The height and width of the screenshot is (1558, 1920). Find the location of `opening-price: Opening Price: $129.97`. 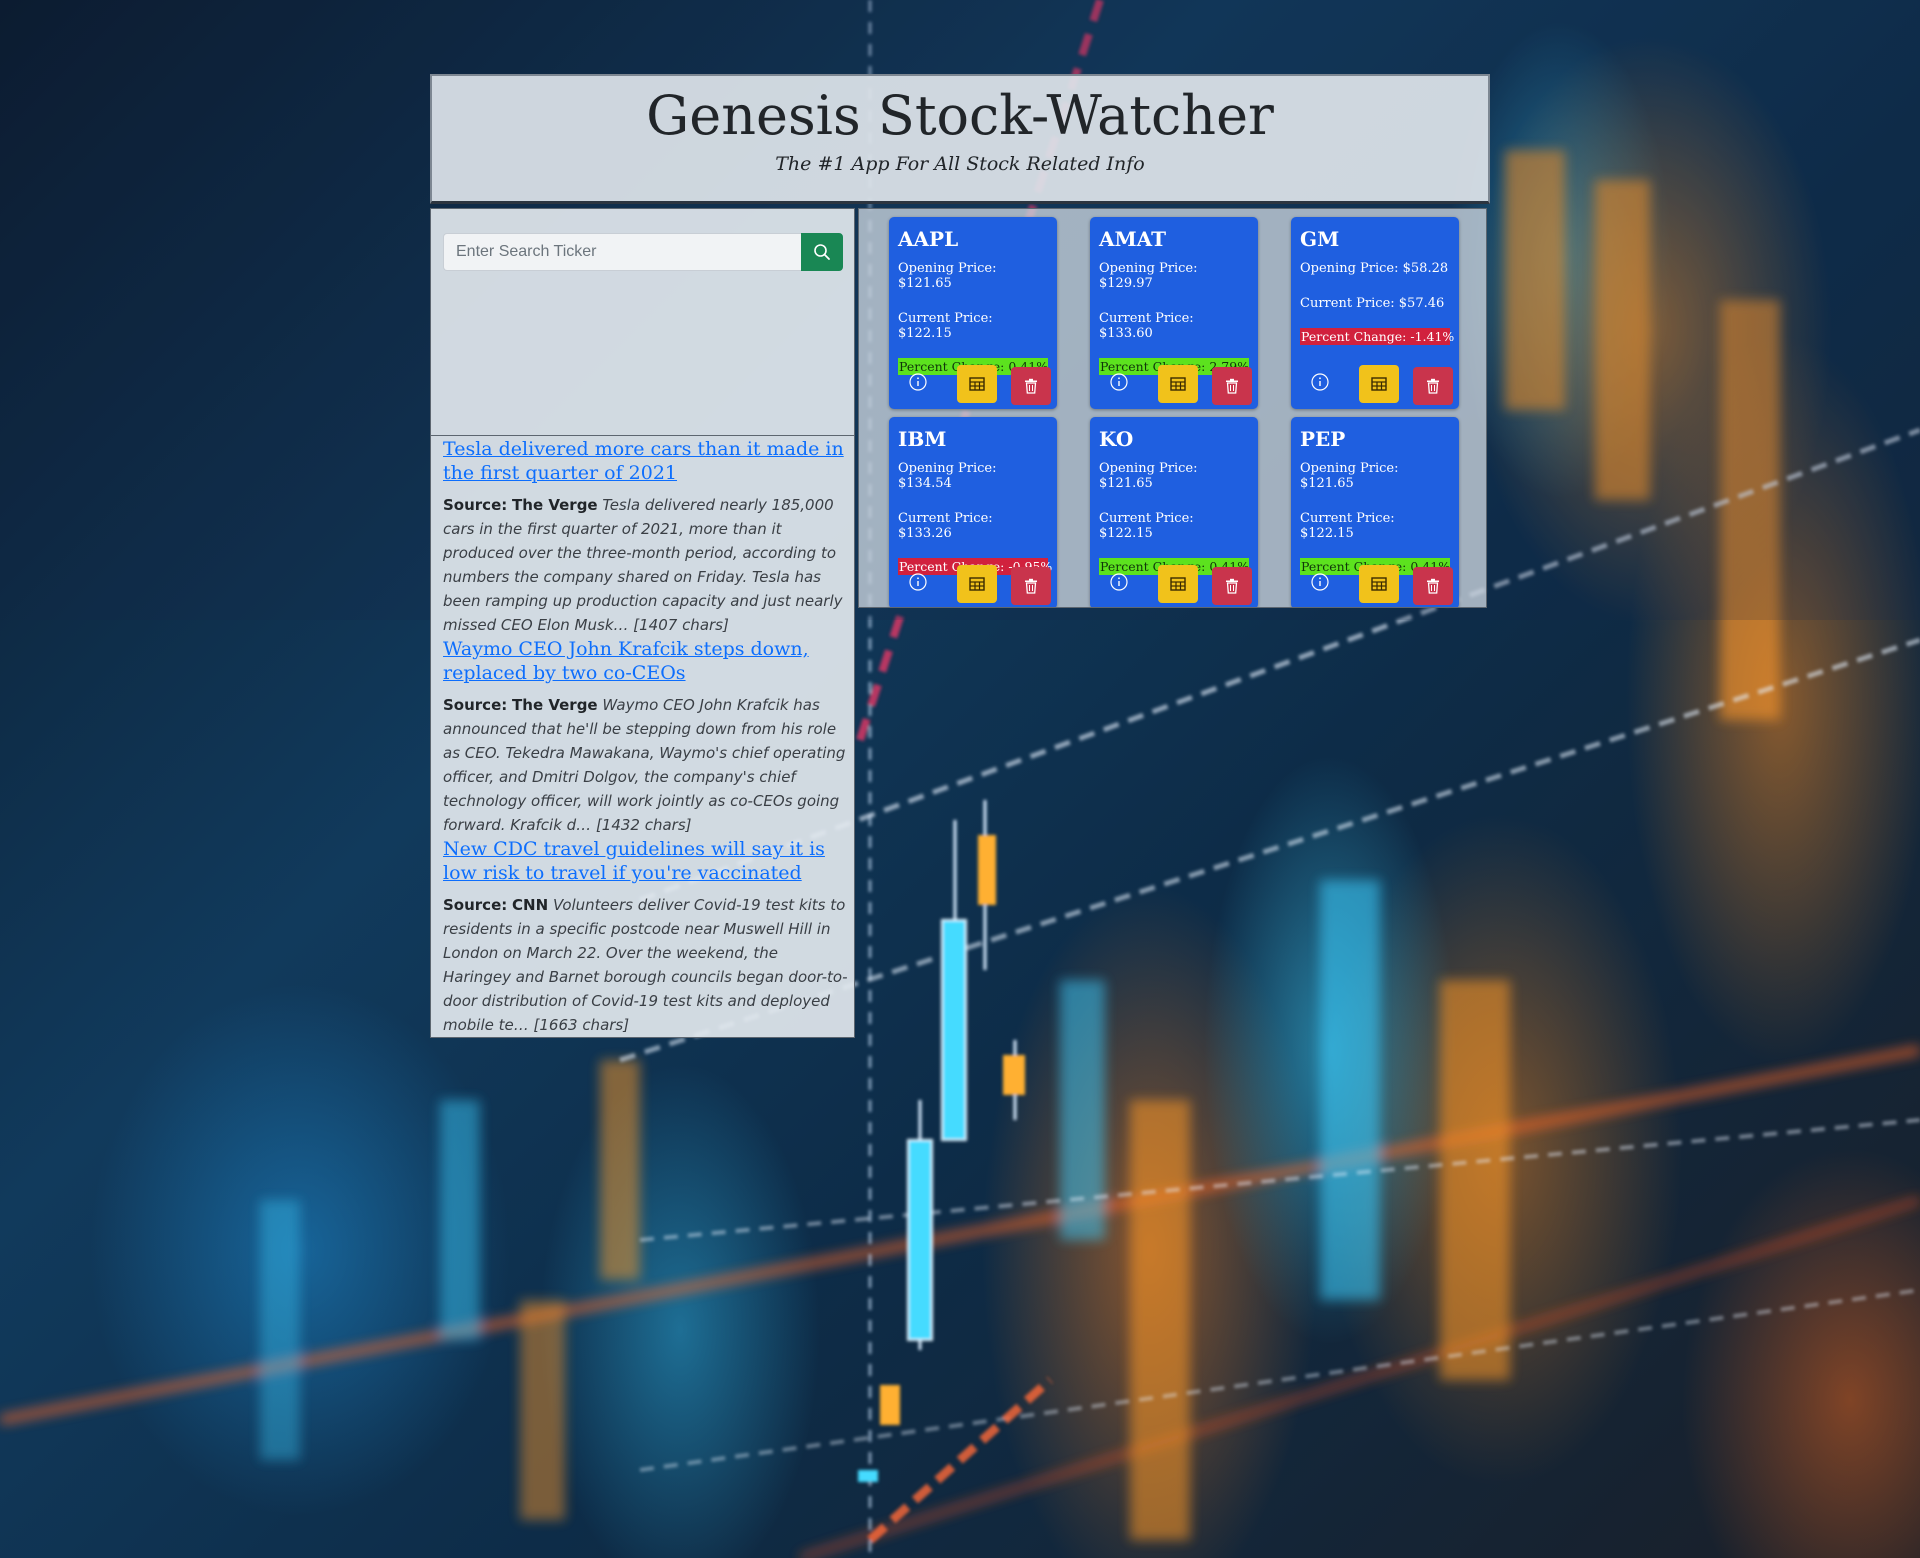

opening-price: Opening Price: $129.97 is located at coordinates (1148, 276).